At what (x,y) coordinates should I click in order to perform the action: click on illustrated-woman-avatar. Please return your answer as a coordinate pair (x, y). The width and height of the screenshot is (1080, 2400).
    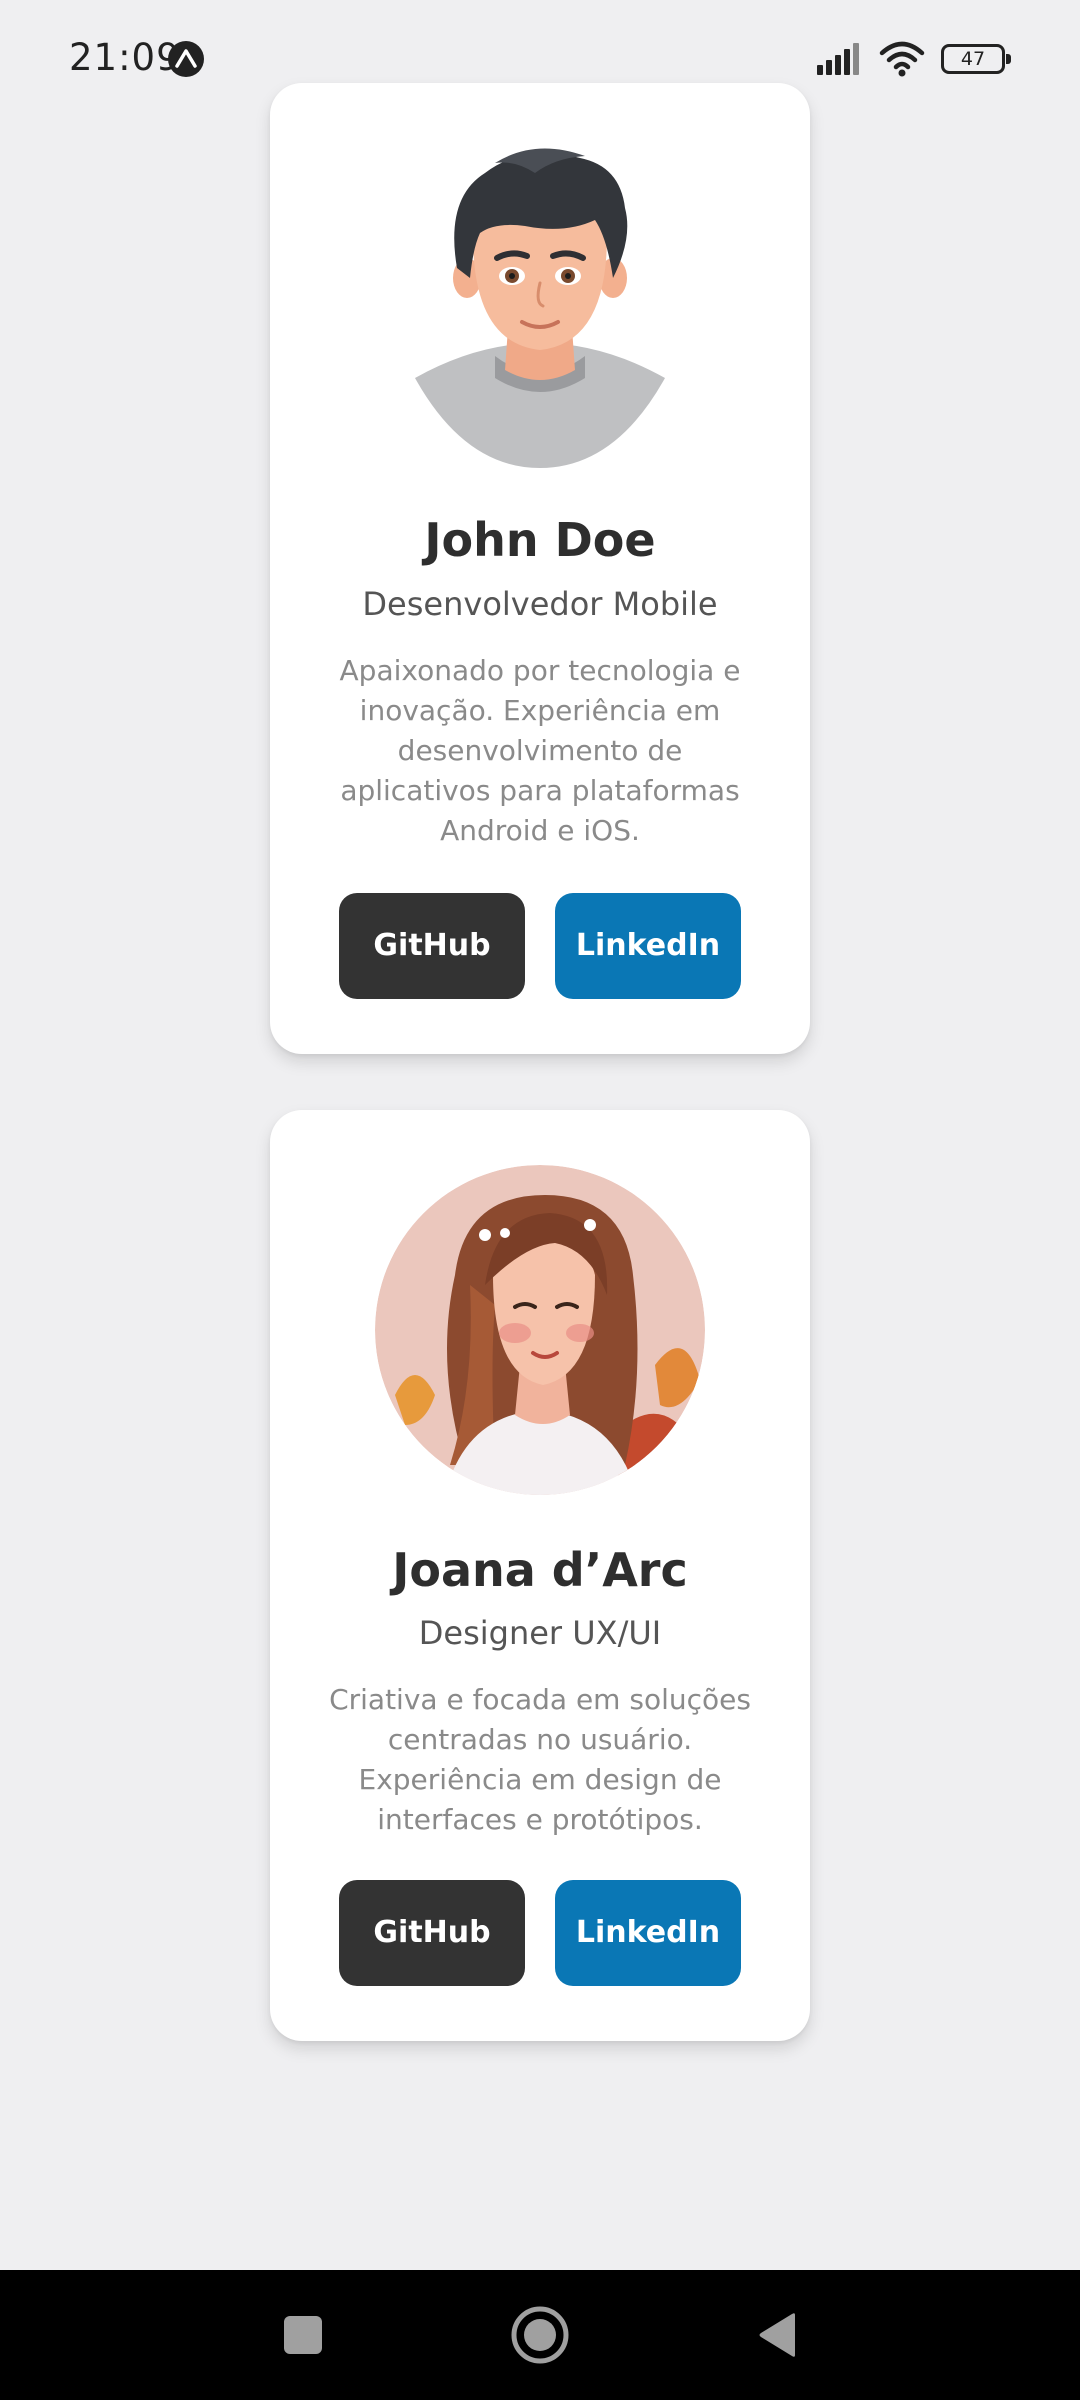
    Looking at the image, I should click on (540, 1330).